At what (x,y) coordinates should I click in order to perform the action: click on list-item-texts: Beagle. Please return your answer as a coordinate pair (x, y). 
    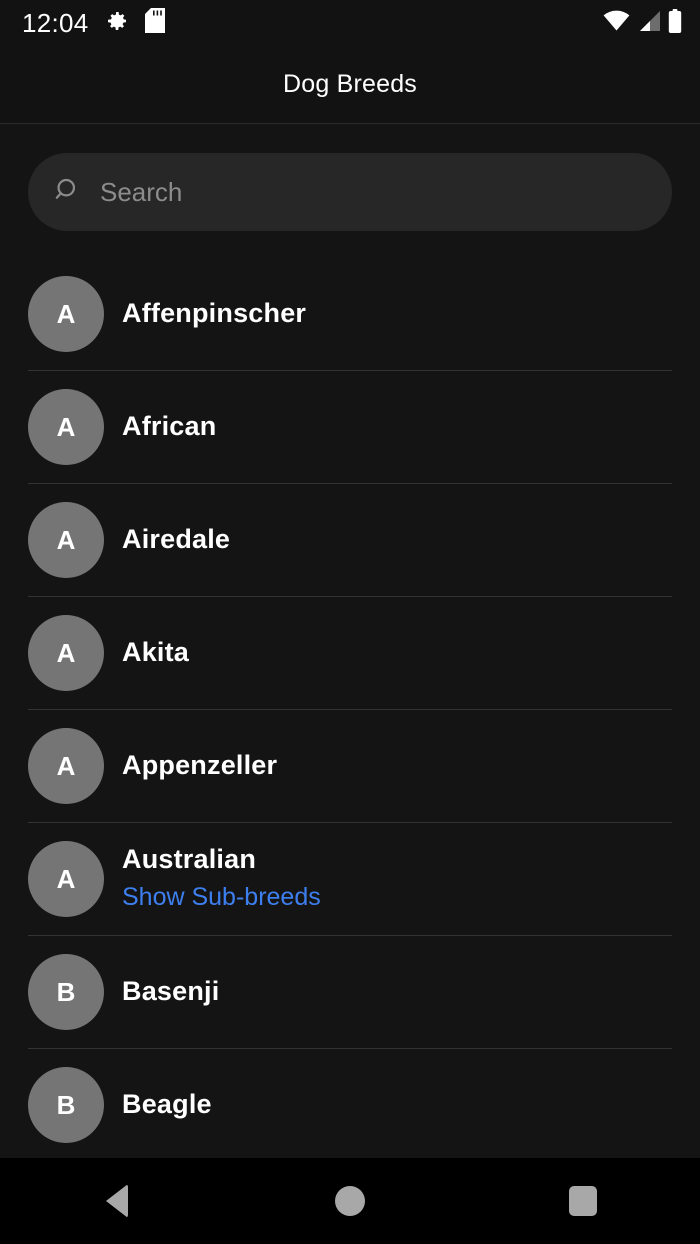
    Looking at the image, I should click on (167, 1104).